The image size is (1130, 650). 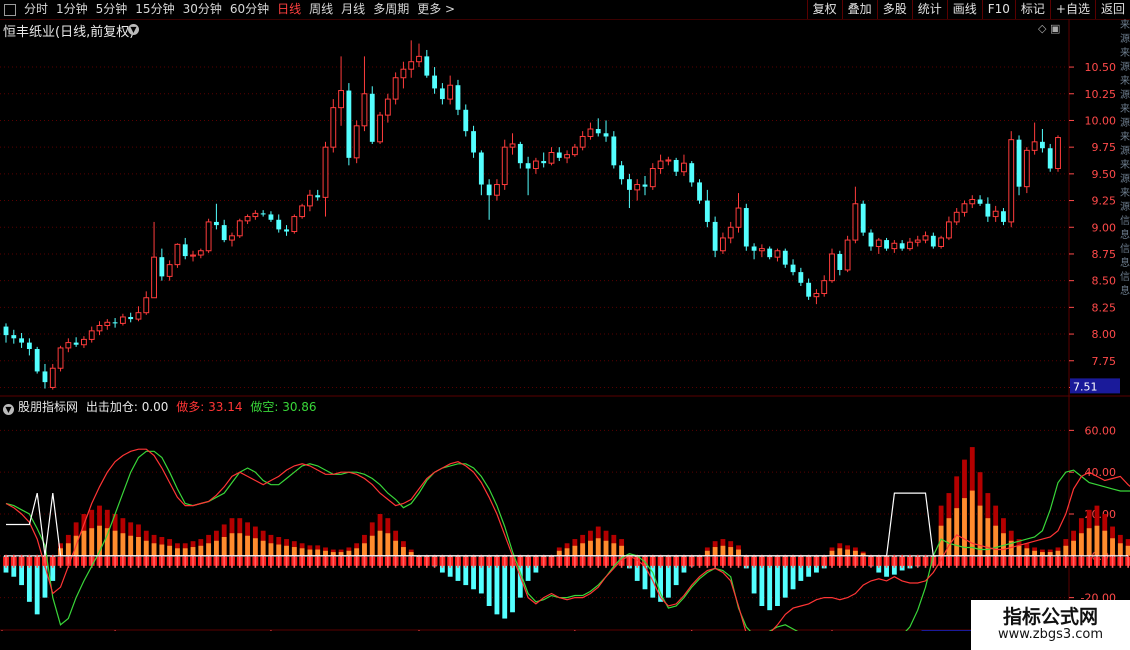 What do you see at coordinates (112, 9) in the screenshot?
I see `period-tab: 5分钟` at bounding box center [112, 9].